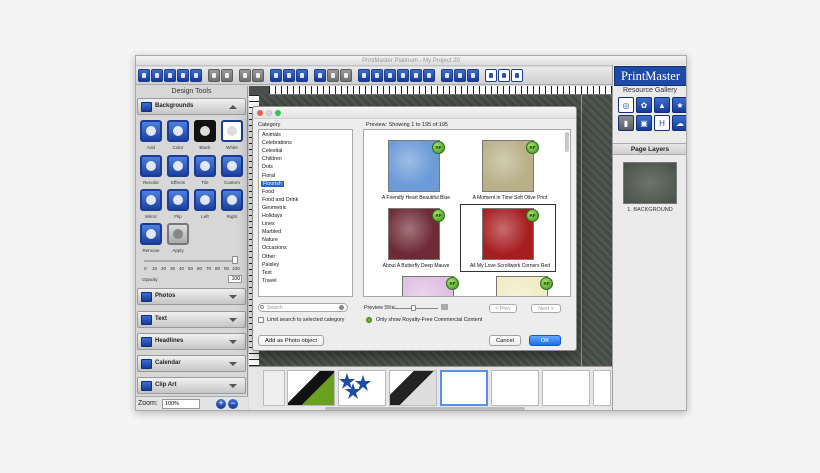  I want to click on category-item: Other, so click(268, 257).